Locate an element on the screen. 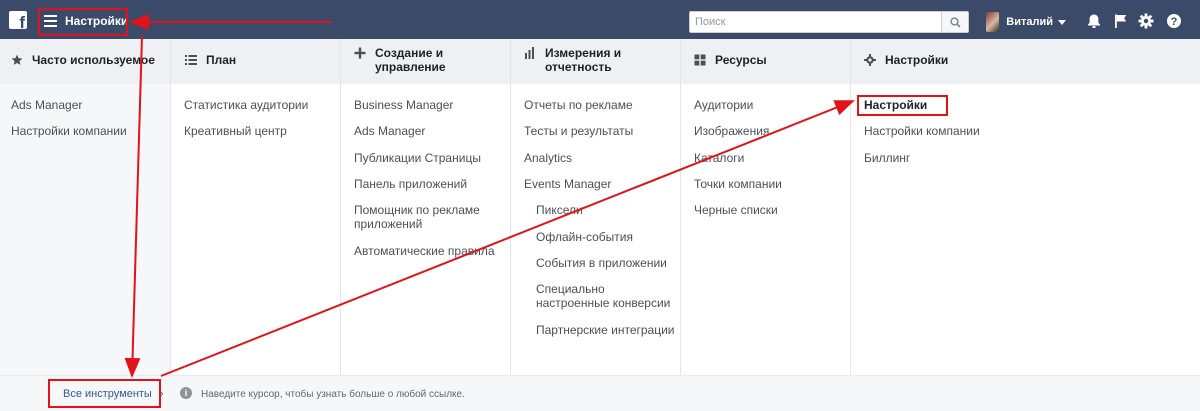 This screenshot has height=411, width=1200. column-header-plan: План is located at coordinates (210, 60).